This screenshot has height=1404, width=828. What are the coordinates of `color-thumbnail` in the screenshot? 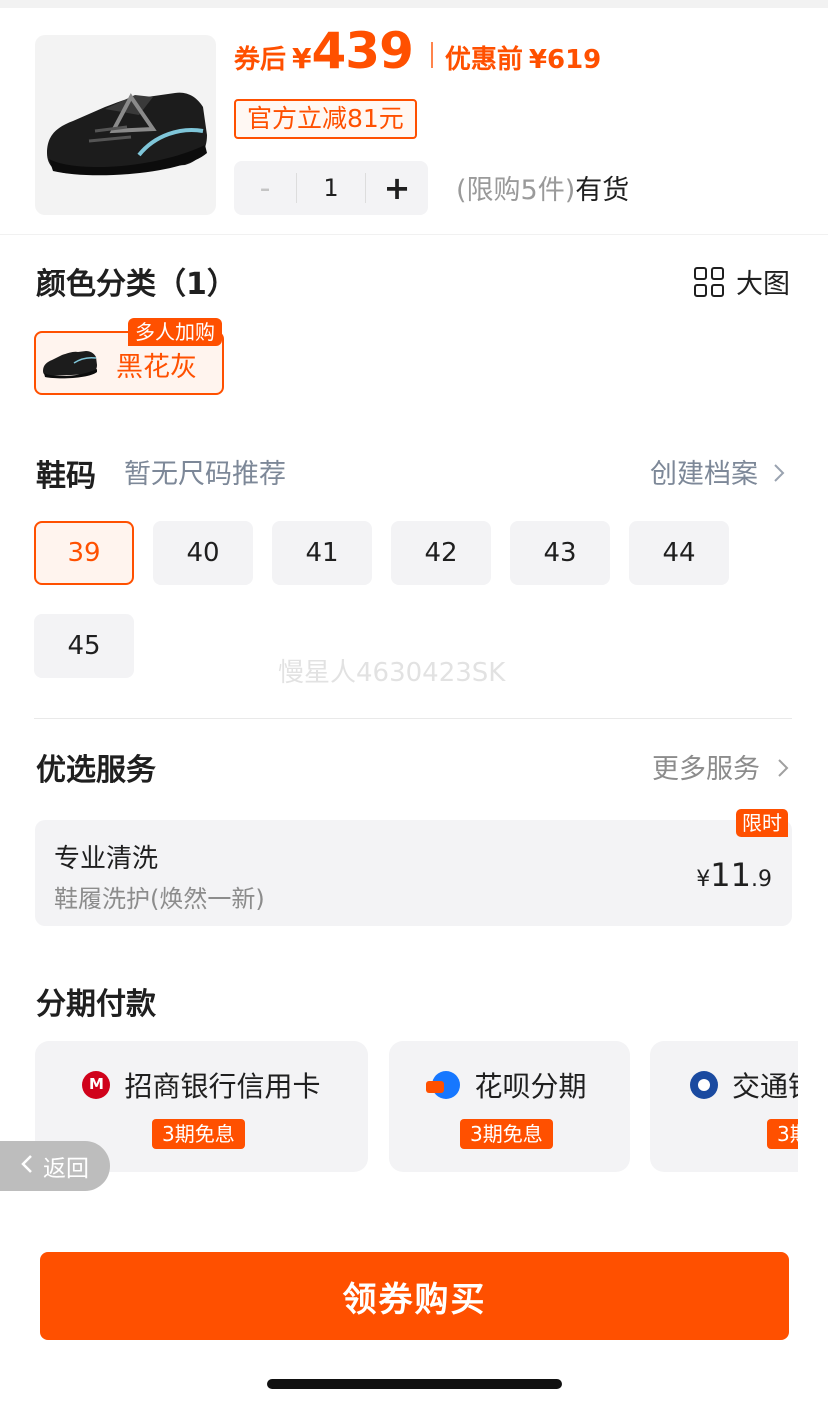 It's located at (70, 365).